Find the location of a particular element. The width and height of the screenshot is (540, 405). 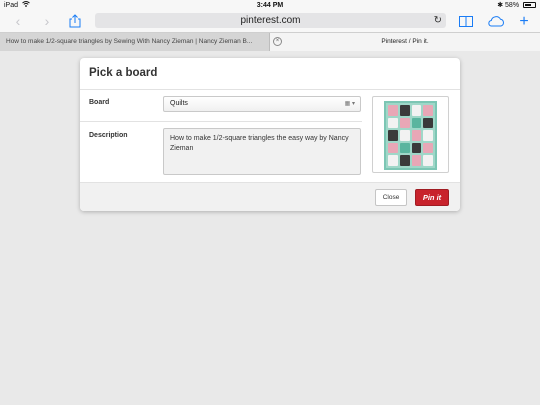

status-right: ✱ 58% is located at coordinates (516, 5).